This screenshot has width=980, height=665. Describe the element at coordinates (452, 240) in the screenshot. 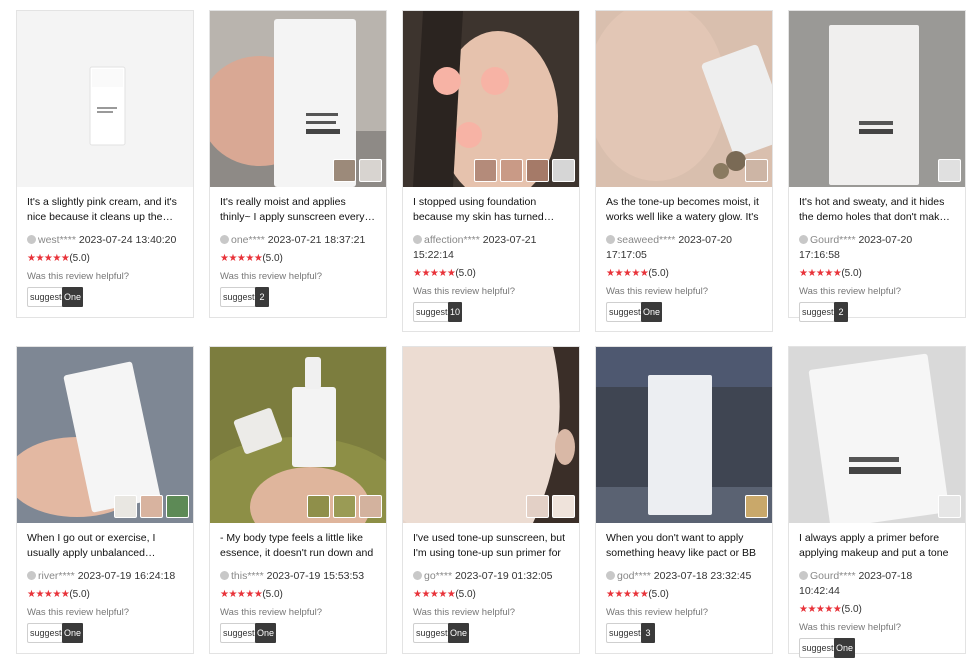

I see `reviewer-name: affection****` at that location.